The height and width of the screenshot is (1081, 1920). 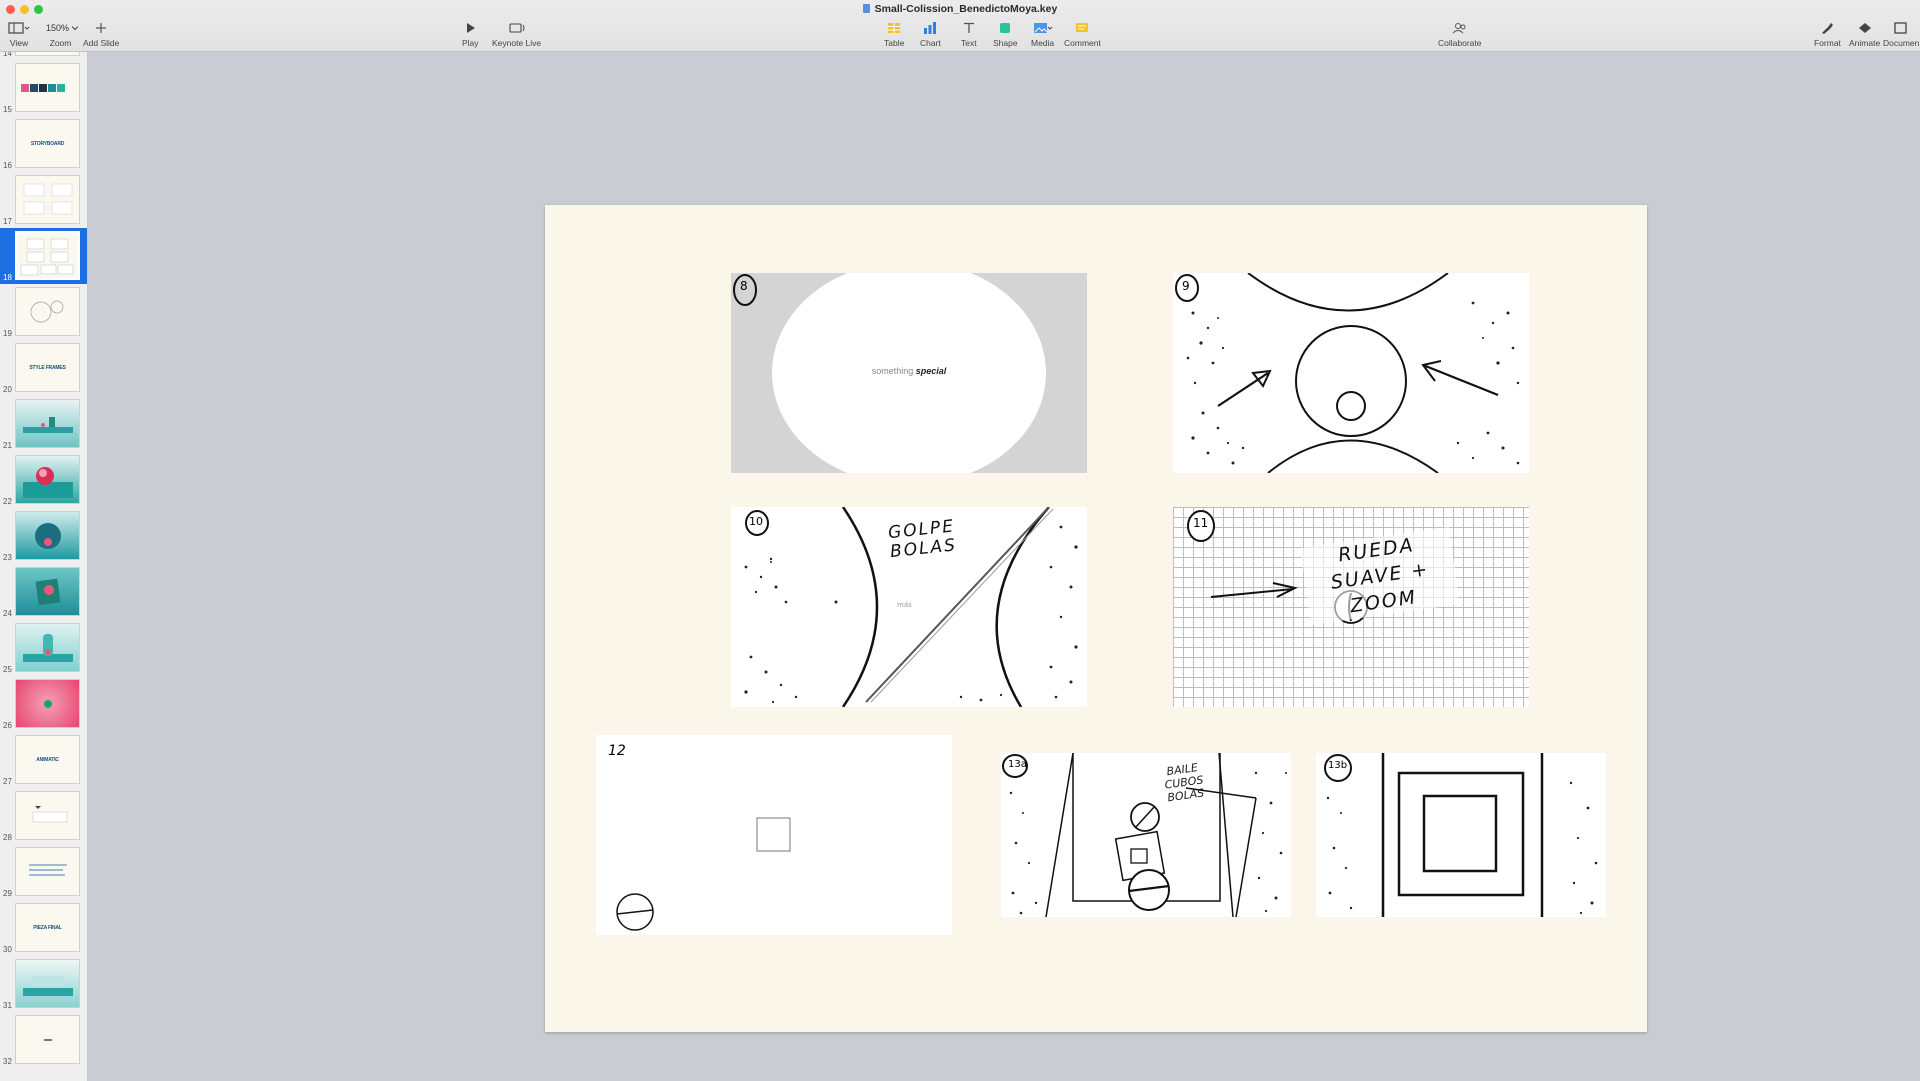 I want to click on slide-thumbnail-19: 19, so click(x=43, y=312).